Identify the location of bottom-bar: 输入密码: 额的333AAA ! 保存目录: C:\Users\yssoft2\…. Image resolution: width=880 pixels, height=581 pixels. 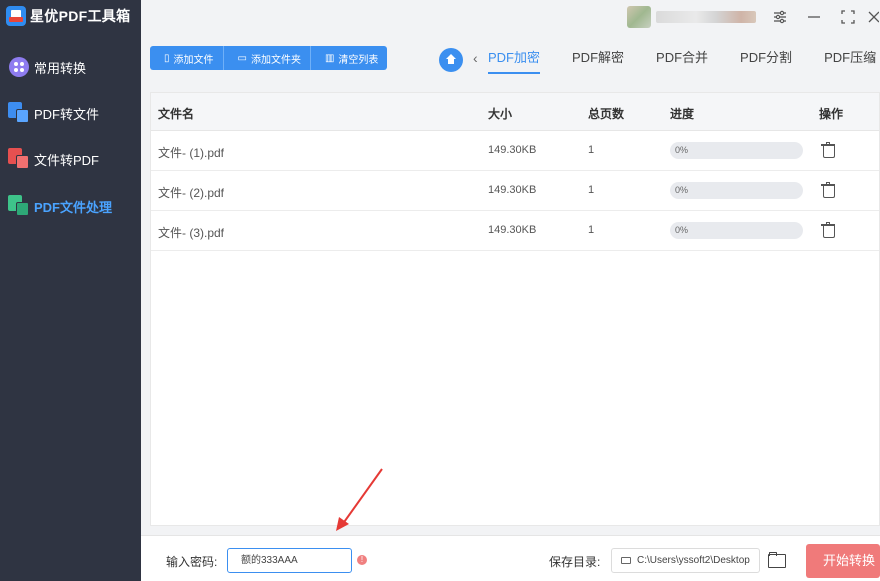
(510, 558).